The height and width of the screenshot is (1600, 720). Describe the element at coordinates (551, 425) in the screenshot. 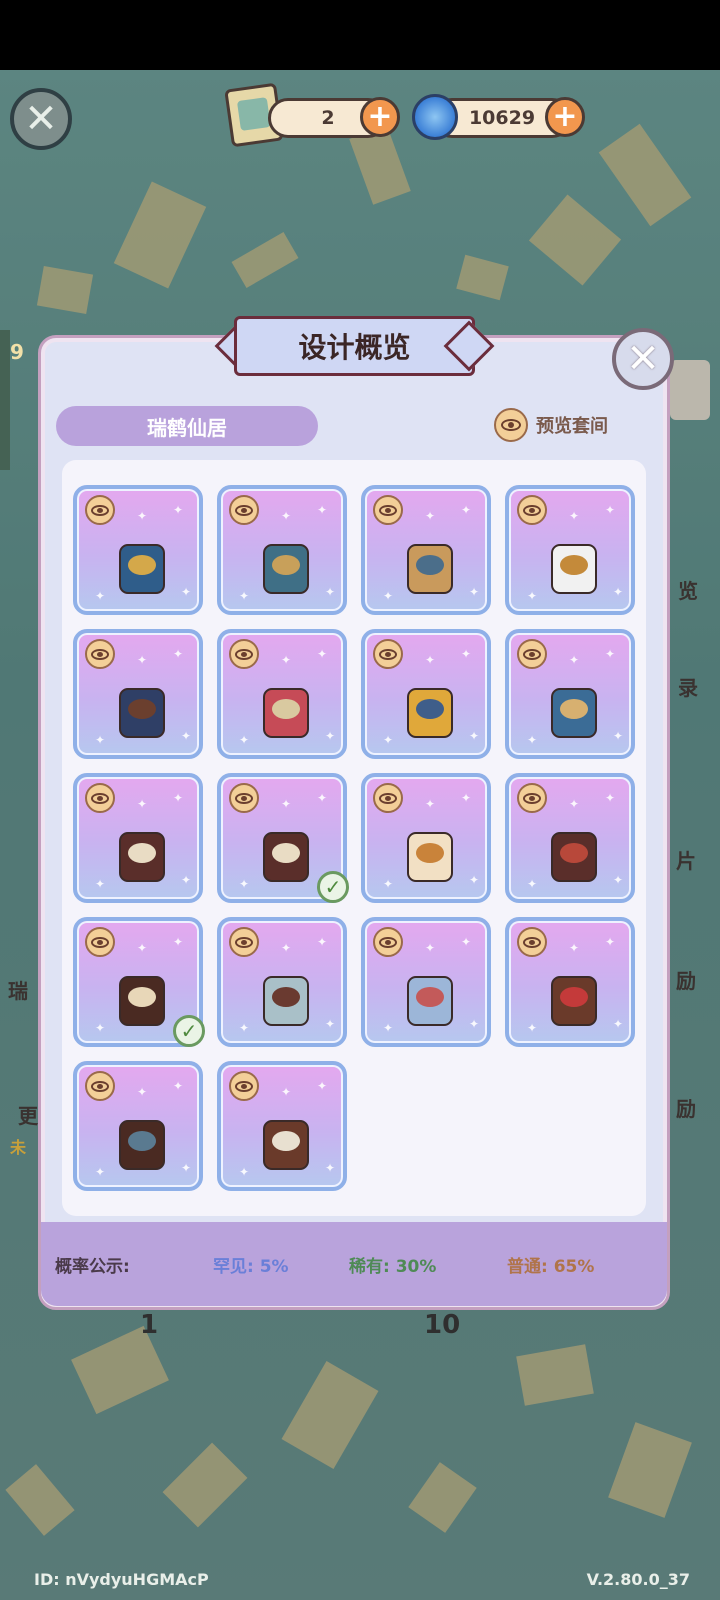

I see `preview-room-button: 预览套间` at that location.